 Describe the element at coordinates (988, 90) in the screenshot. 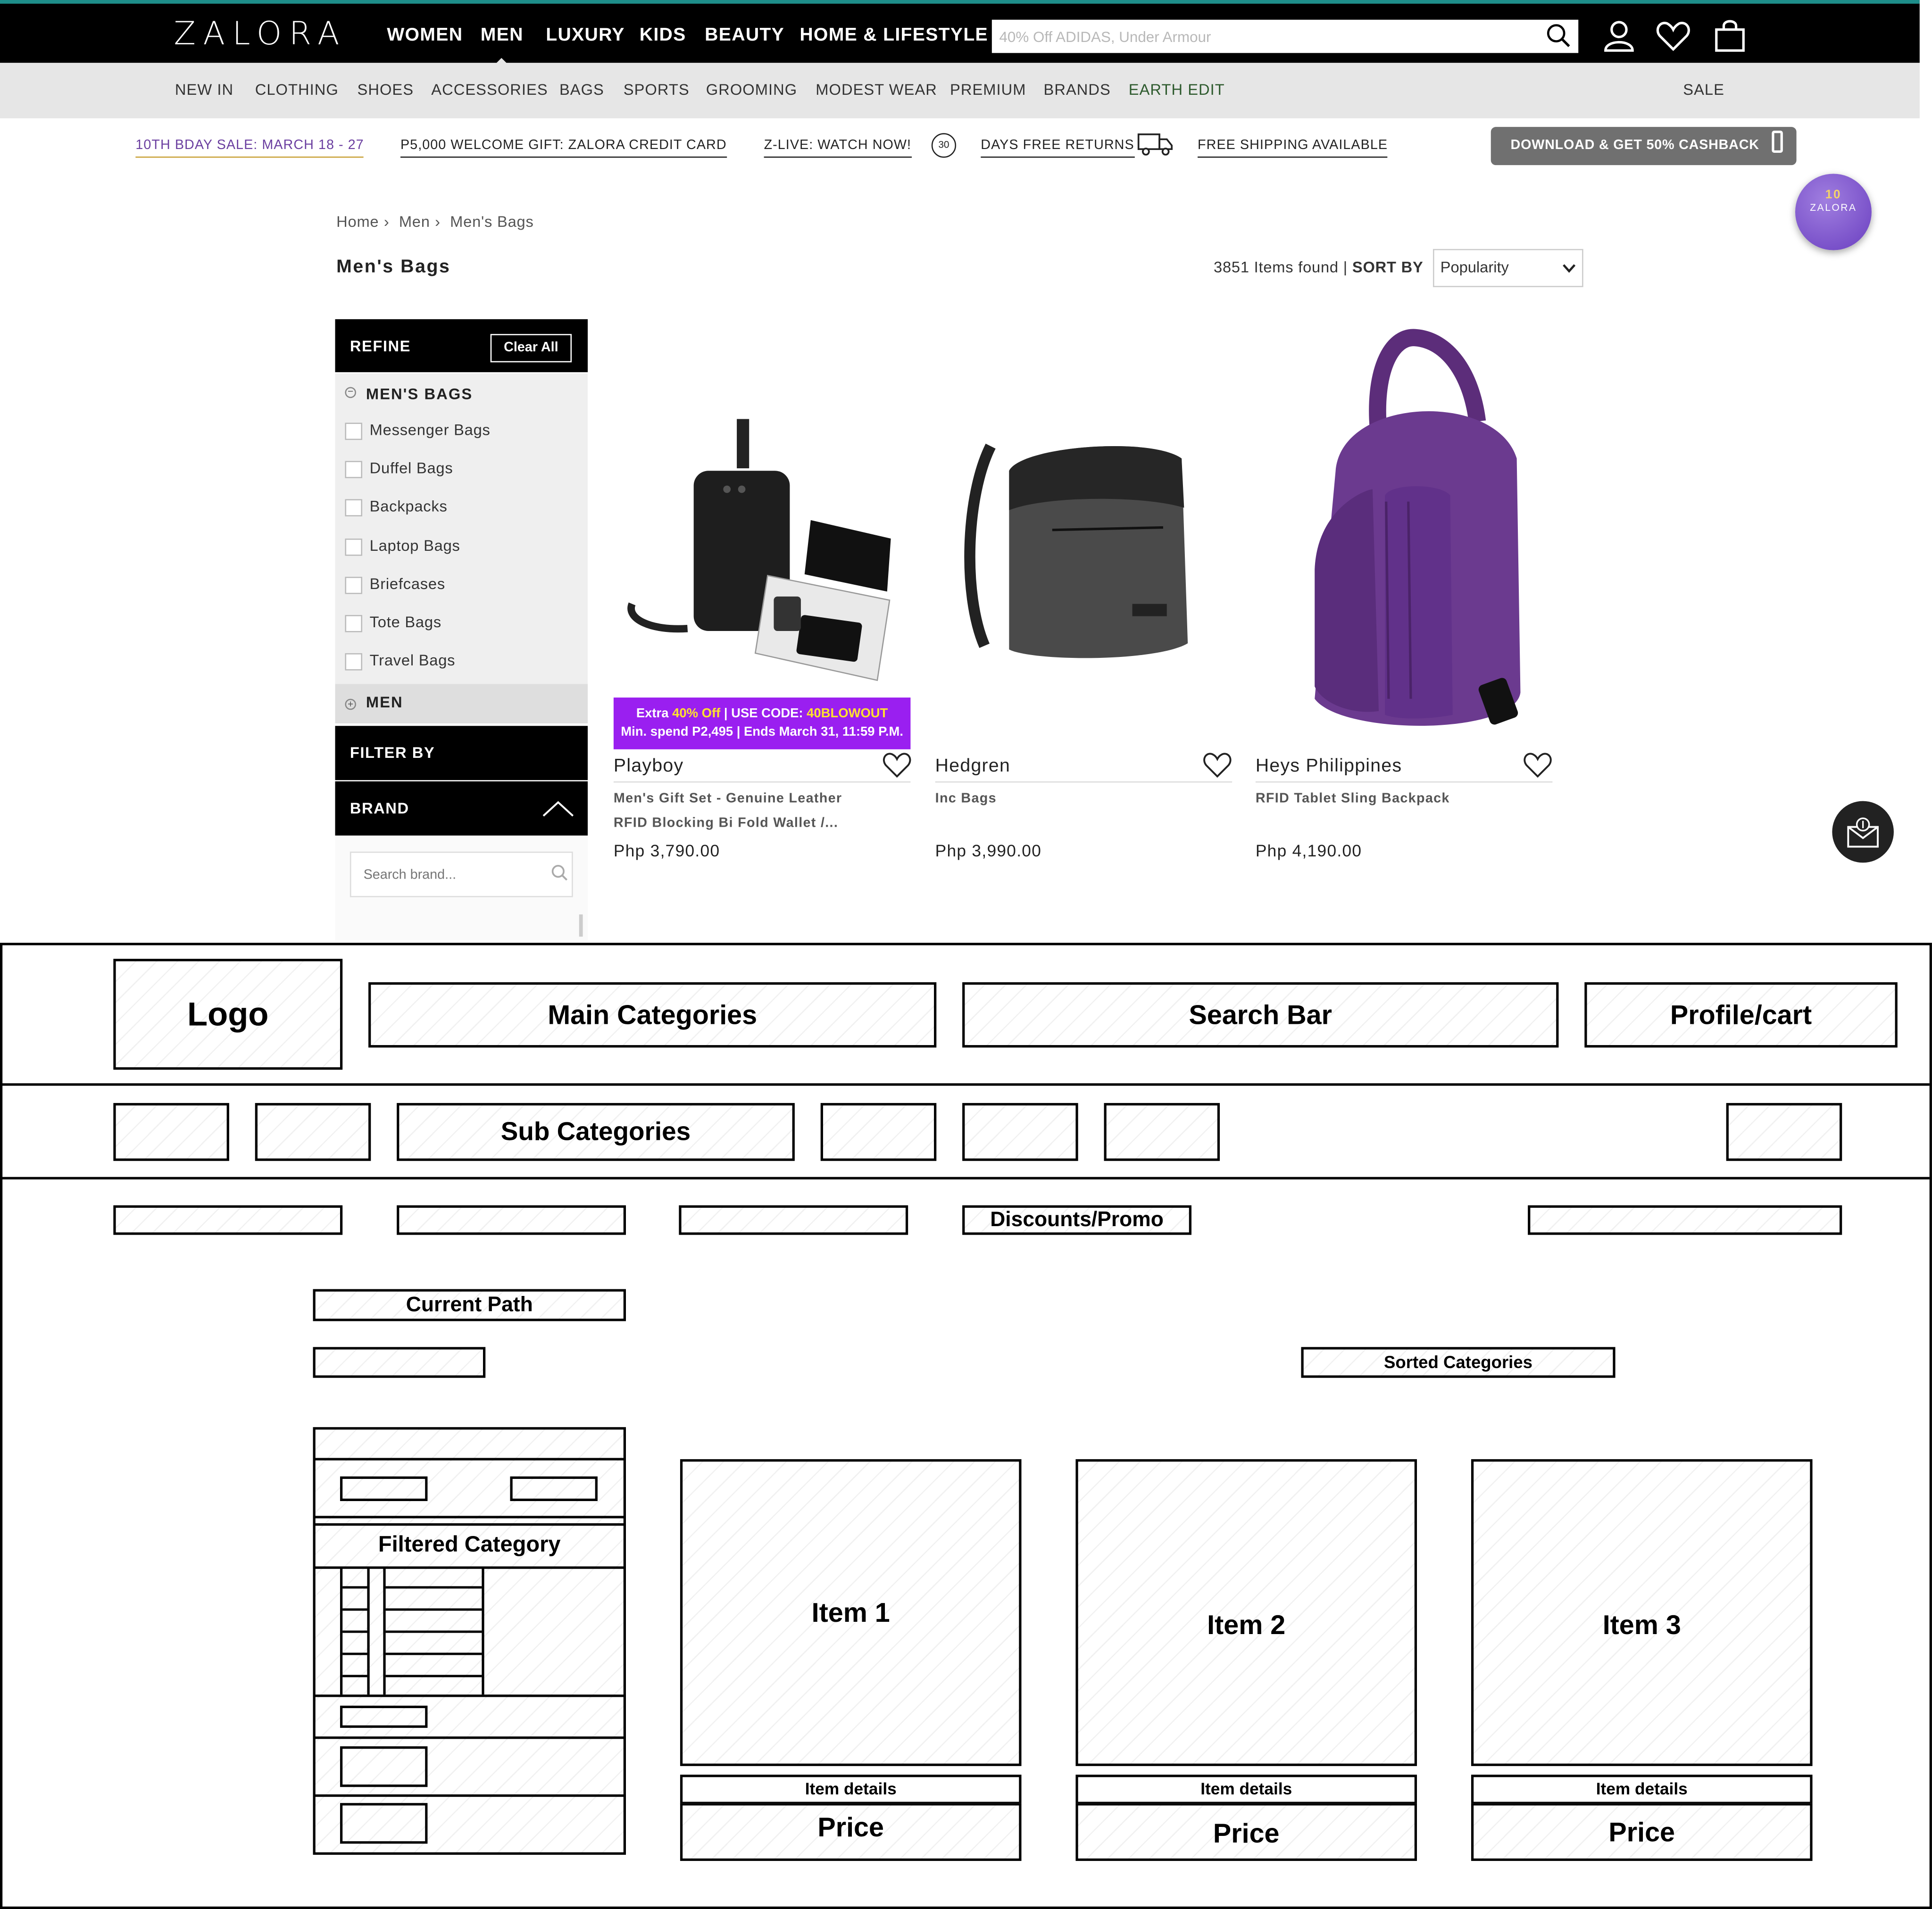

I see `subnav-premium: PREMIUM` at that location.